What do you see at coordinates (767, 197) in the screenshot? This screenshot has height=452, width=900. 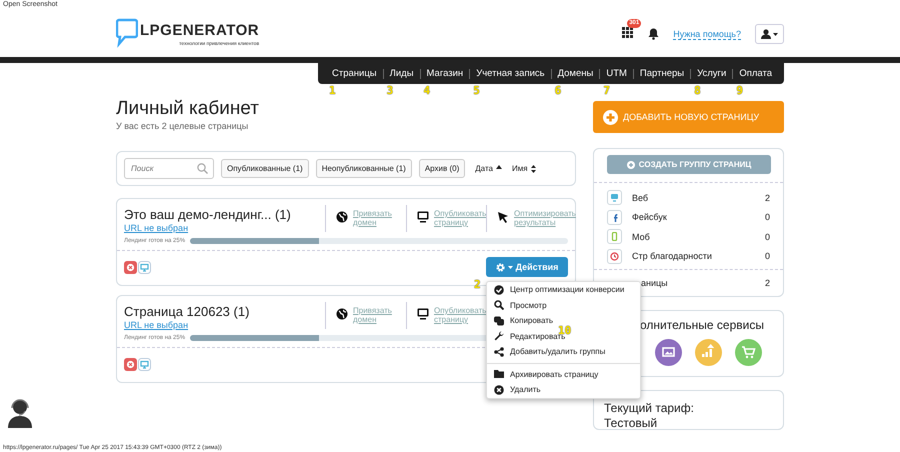 I see `group-count: 2` at bounding box center [767, 197].